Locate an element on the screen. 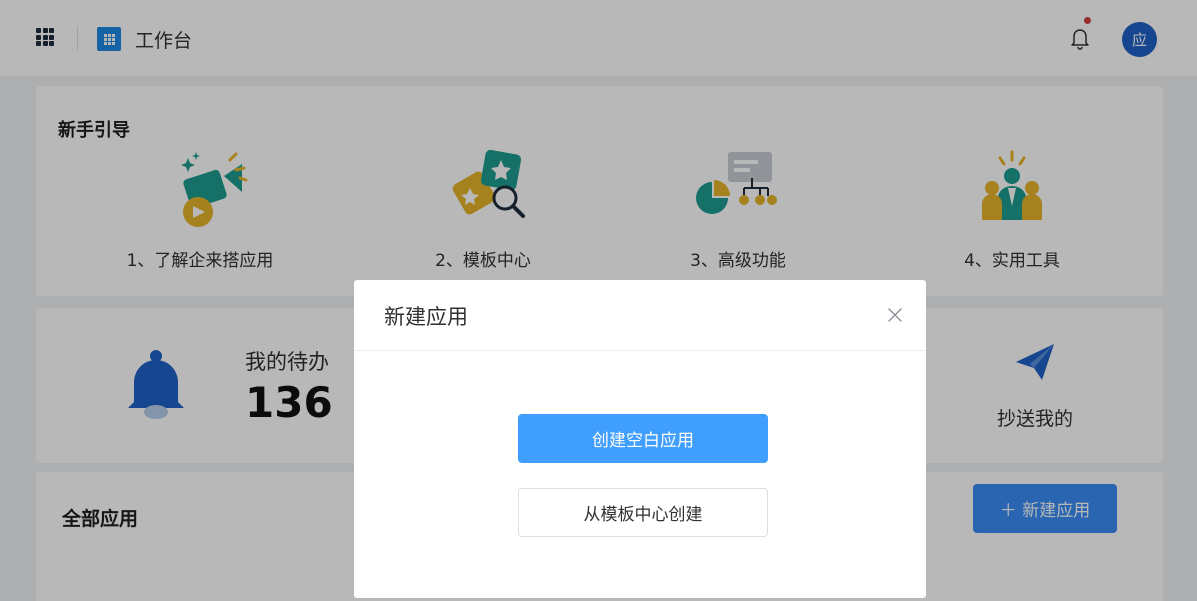 Image resolution: width=1197 pixels, height=601 pixels. close-button is located at coordinates (895, 315).